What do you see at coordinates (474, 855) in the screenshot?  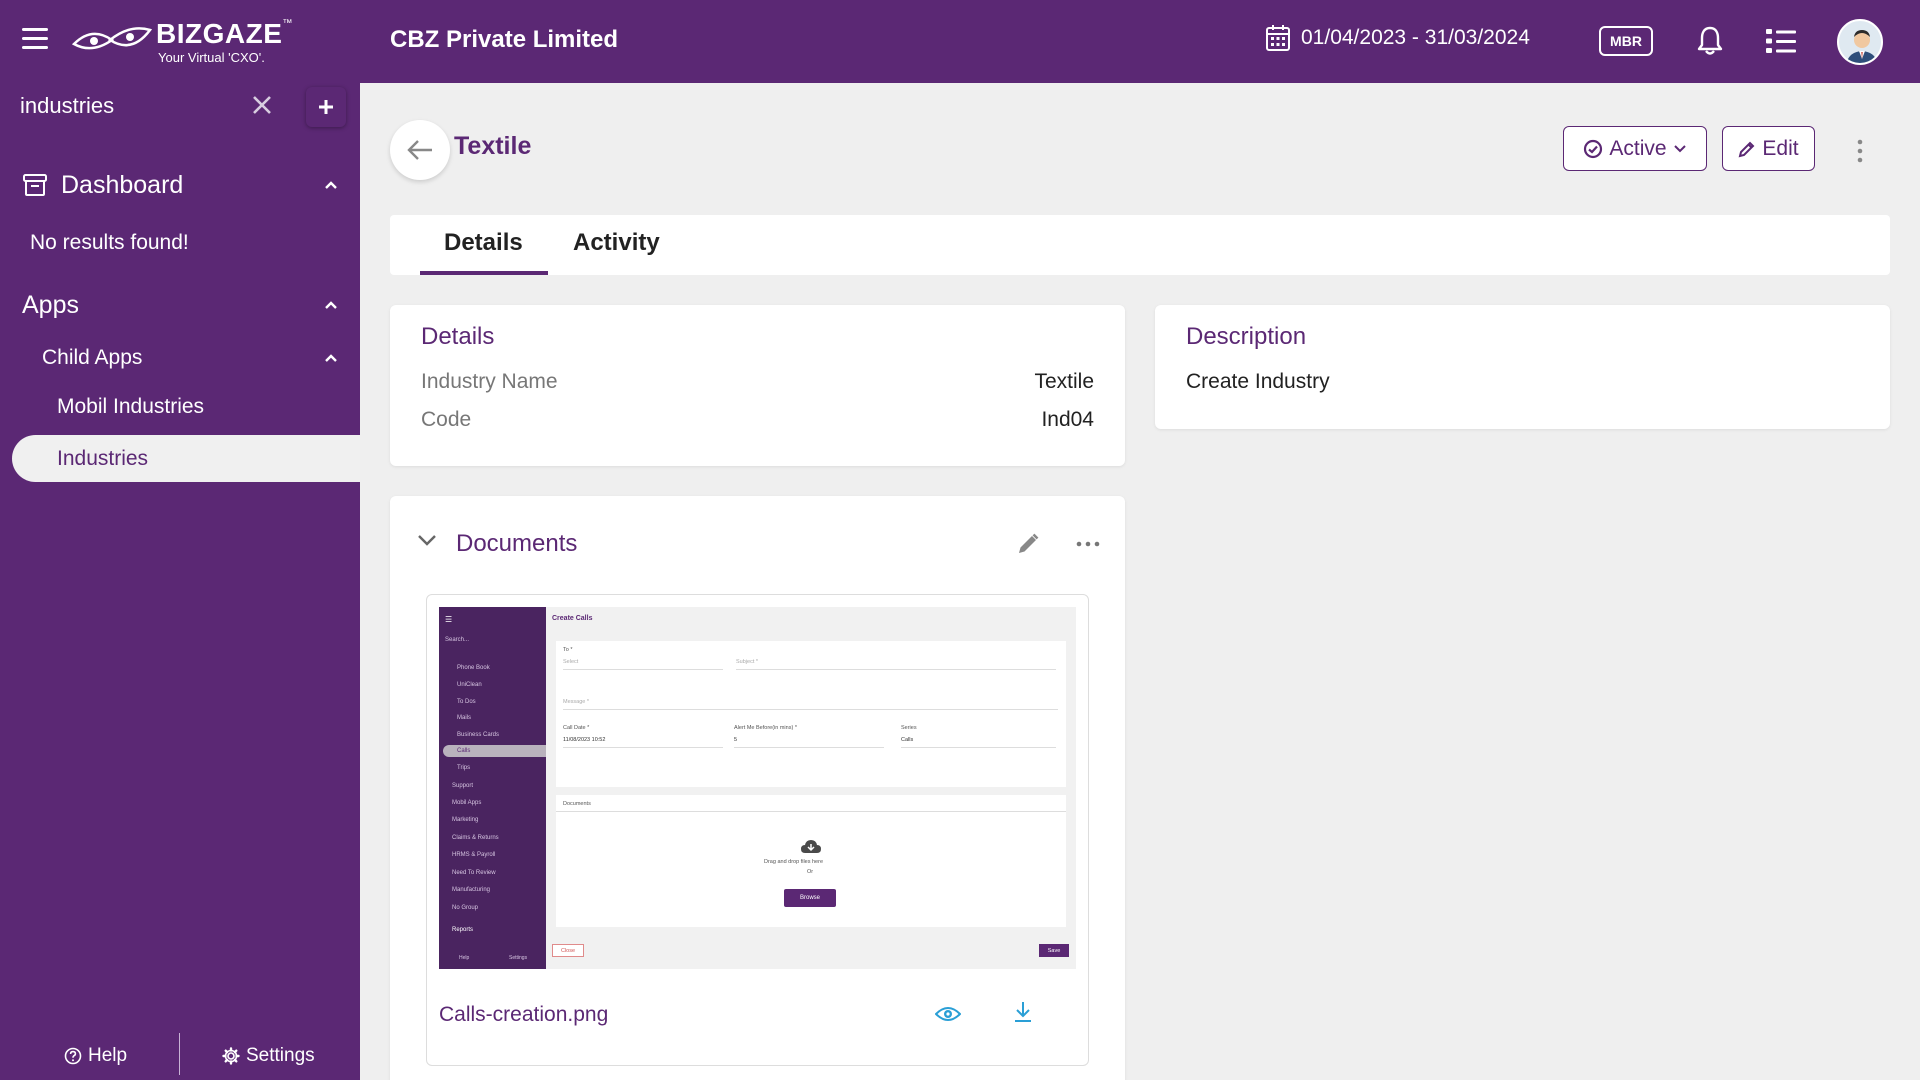 I see `thumb-side-item: HRMS & Payroll` at bounding box center [474, 855].